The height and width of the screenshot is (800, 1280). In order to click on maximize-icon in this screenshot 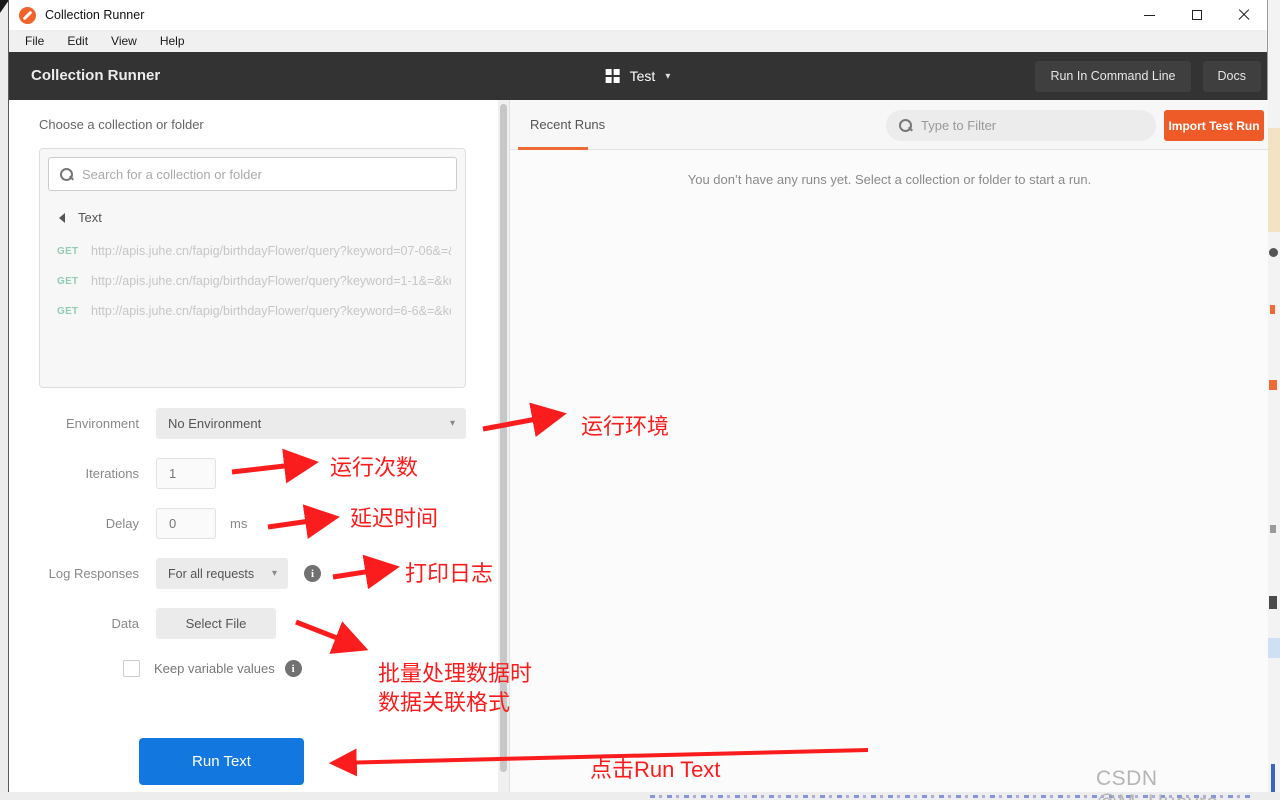, I will do `click(1196, 15)`.